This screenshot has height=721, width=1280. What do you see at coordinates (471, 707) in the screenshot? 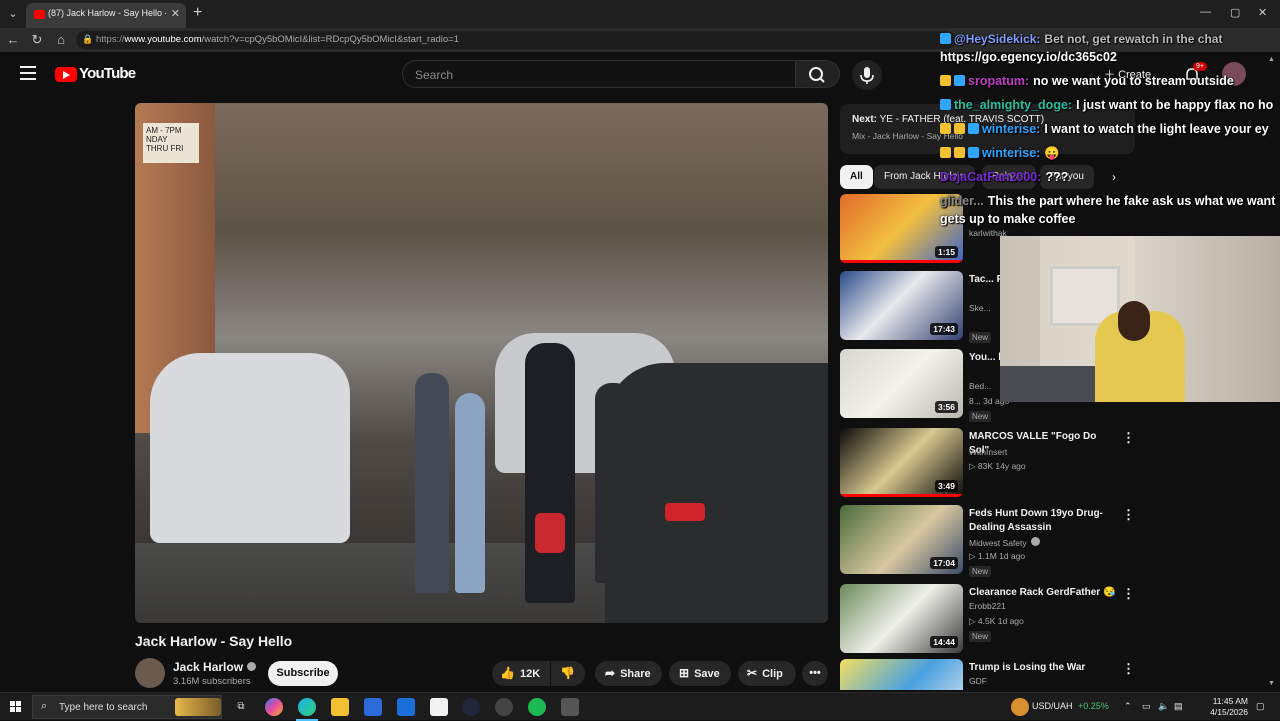
I see `app-icon` at bounding box center [471, 707].